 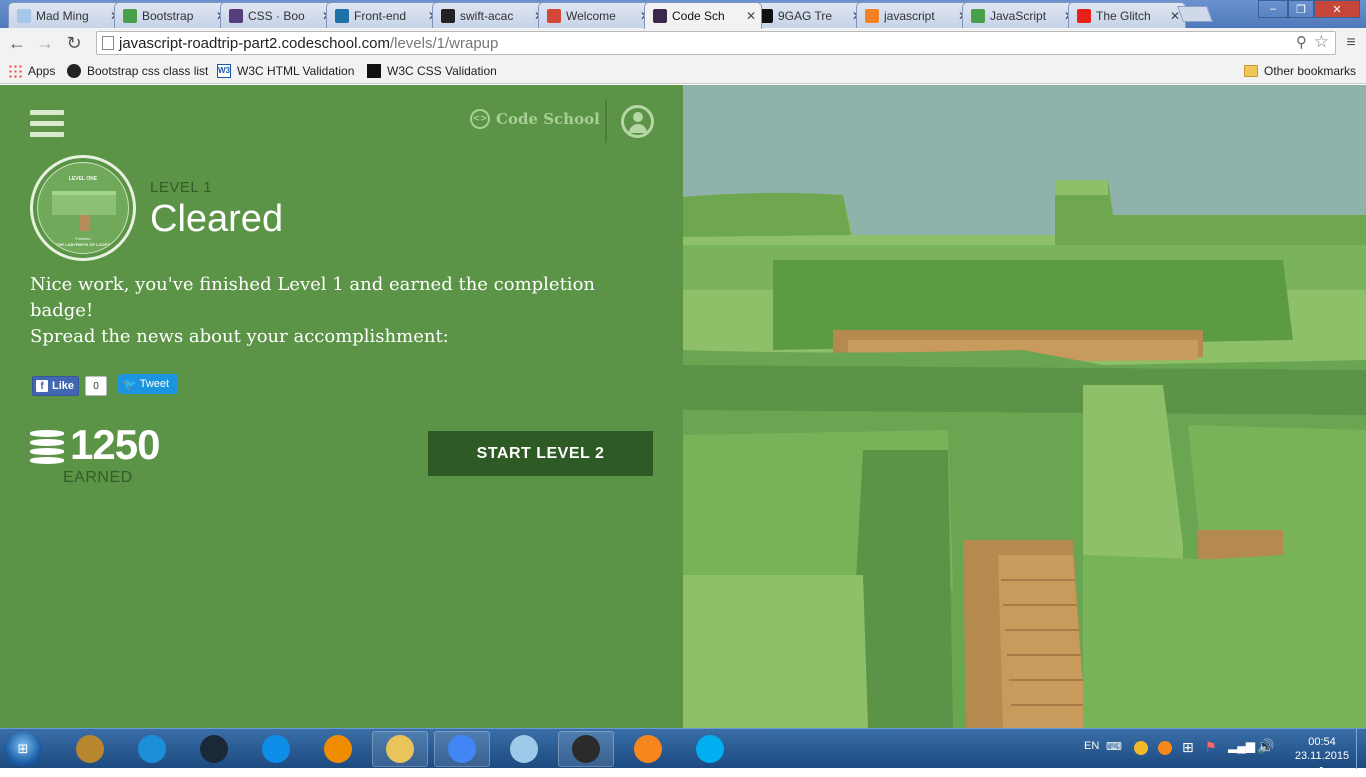 I want to click on user-avatar-icon, so click(x=637, y=121).